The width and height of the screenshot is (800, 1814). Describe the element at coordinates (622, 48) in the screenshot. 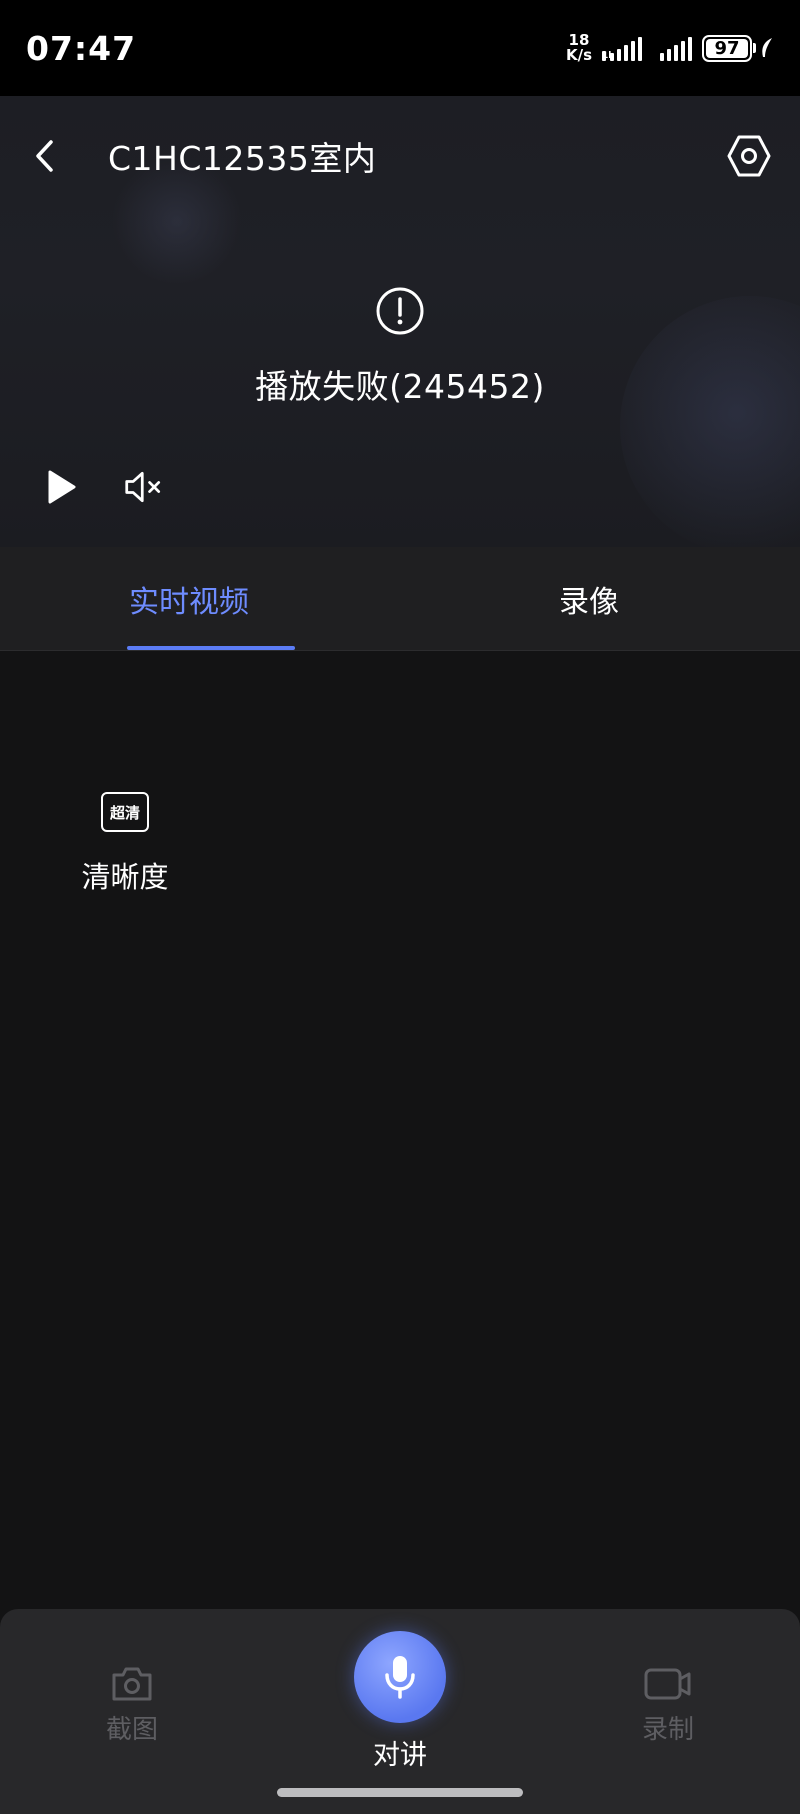

I see `signal-strength-icon: 1l` at that location.